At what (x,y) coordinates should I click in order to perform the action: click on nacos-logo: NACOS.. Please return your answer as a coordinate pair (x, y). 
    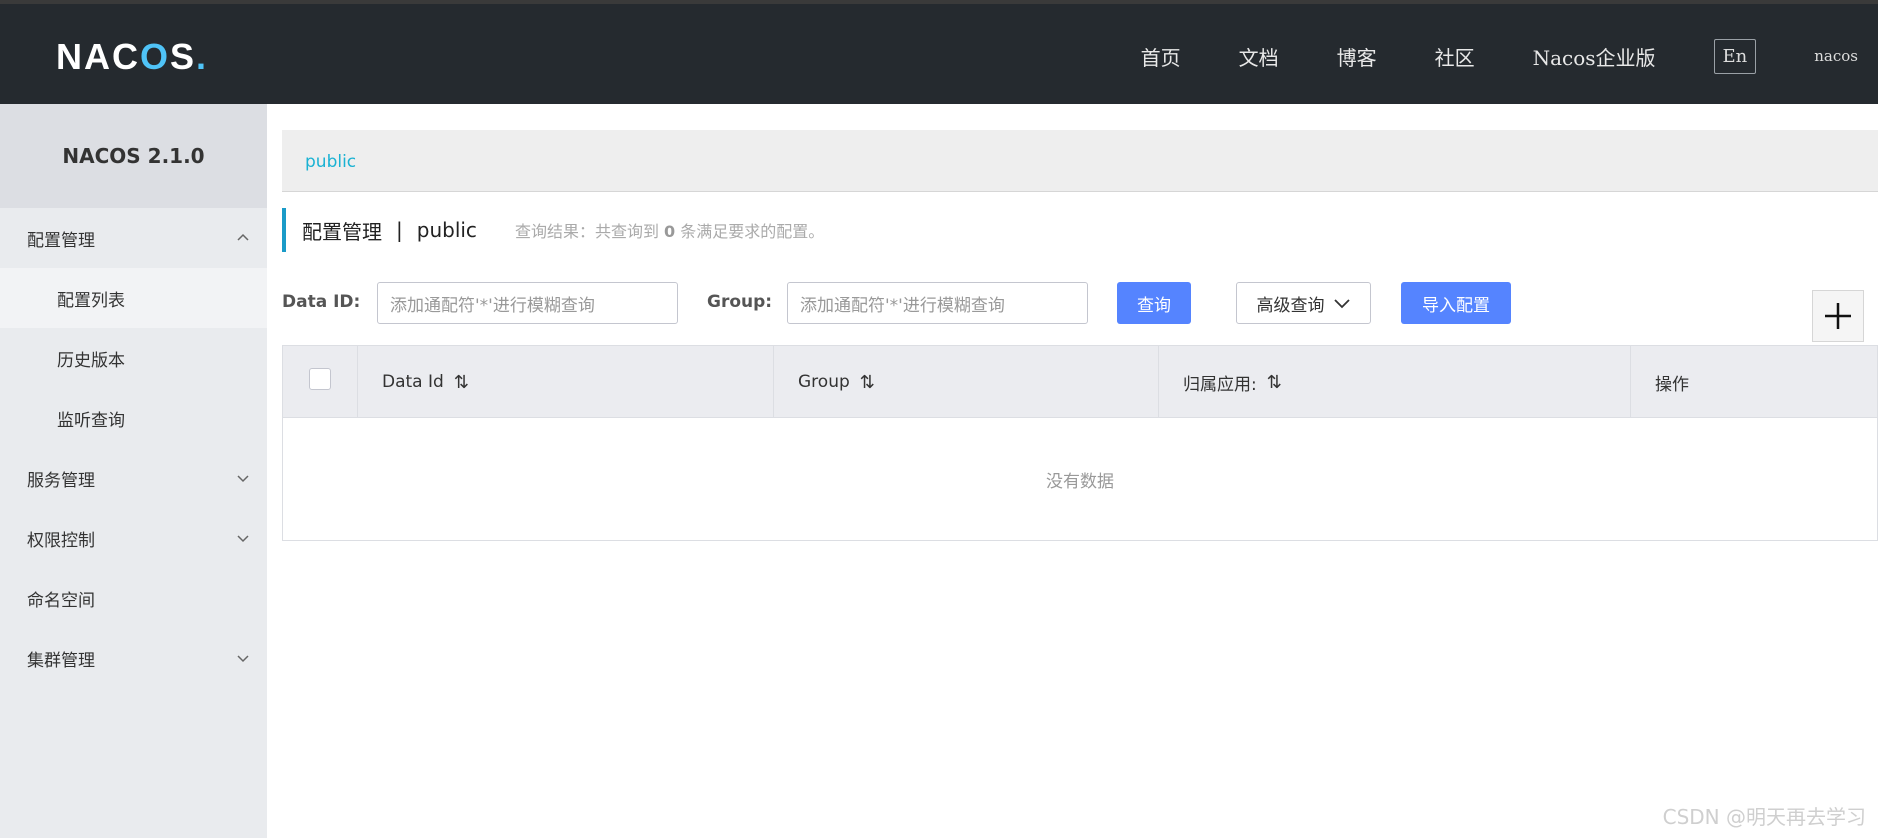
    Looking at the image, I should click on (132, 57).